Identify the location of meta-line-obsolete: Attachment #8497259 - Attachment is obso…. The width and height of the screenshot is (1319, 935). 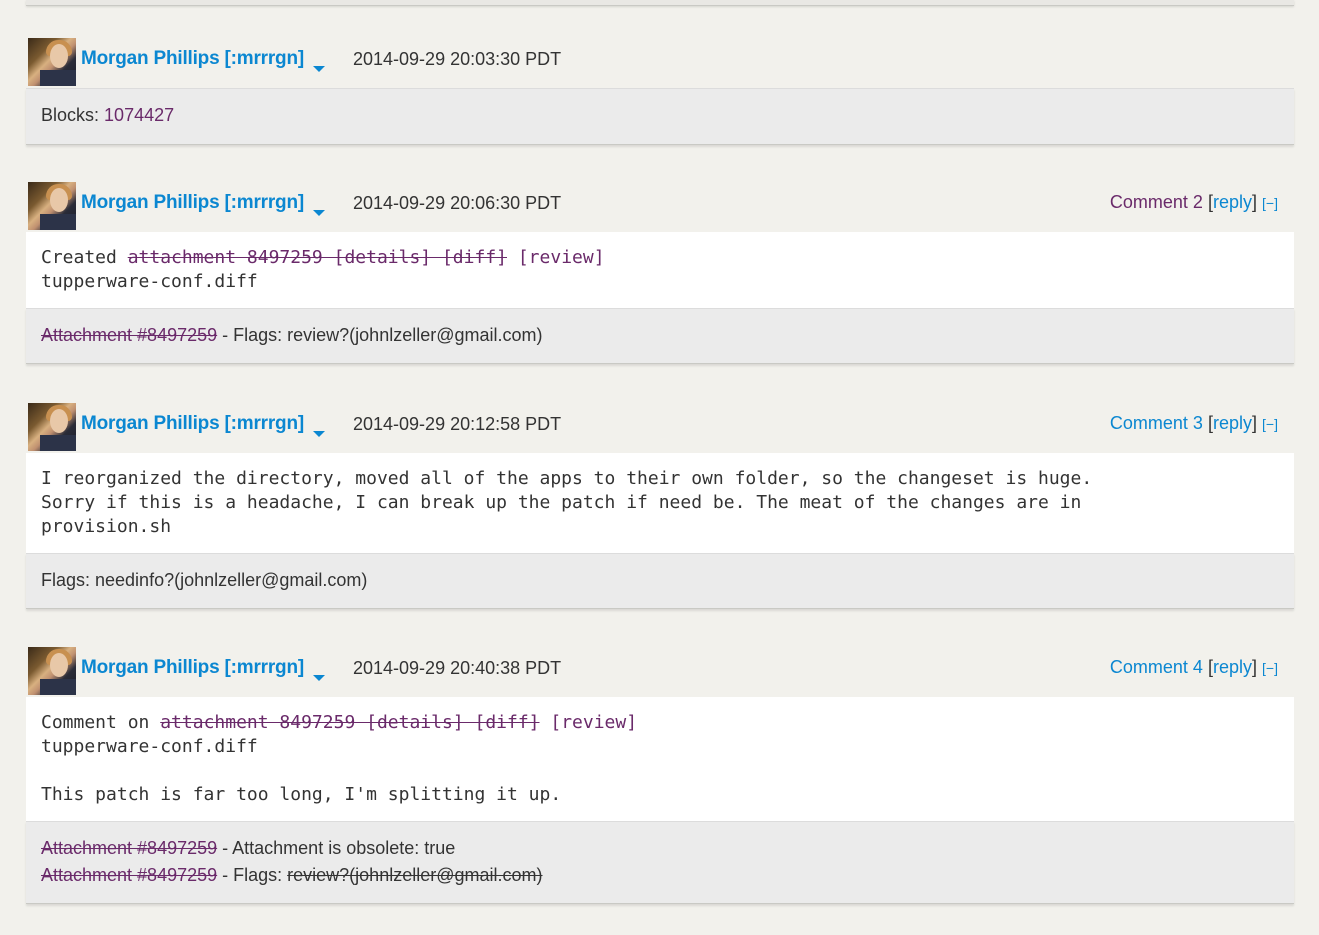
(248, 848).